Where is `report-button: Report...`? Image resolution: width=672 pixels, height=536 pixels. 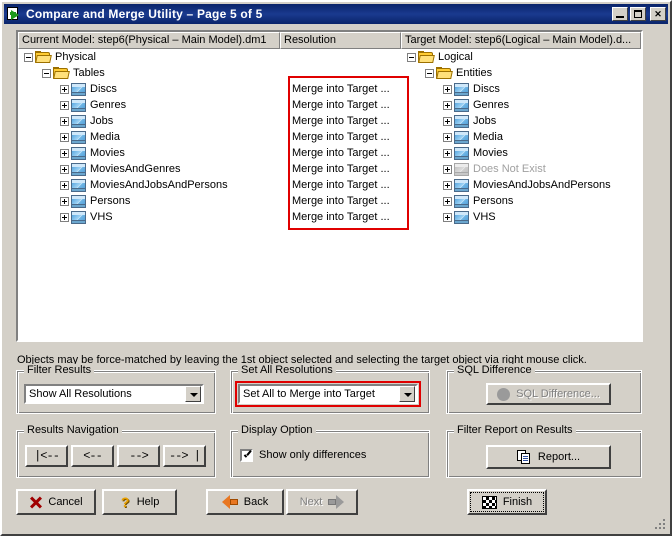 report-button: Report... is located at coordinates (548, 457).